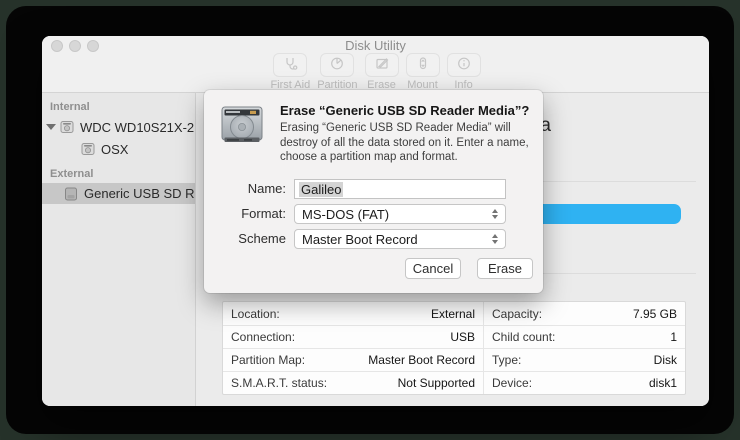 The height and width of the screenshot is (440, 740). I want to click on info-label: Connection:, so click(263, 337).